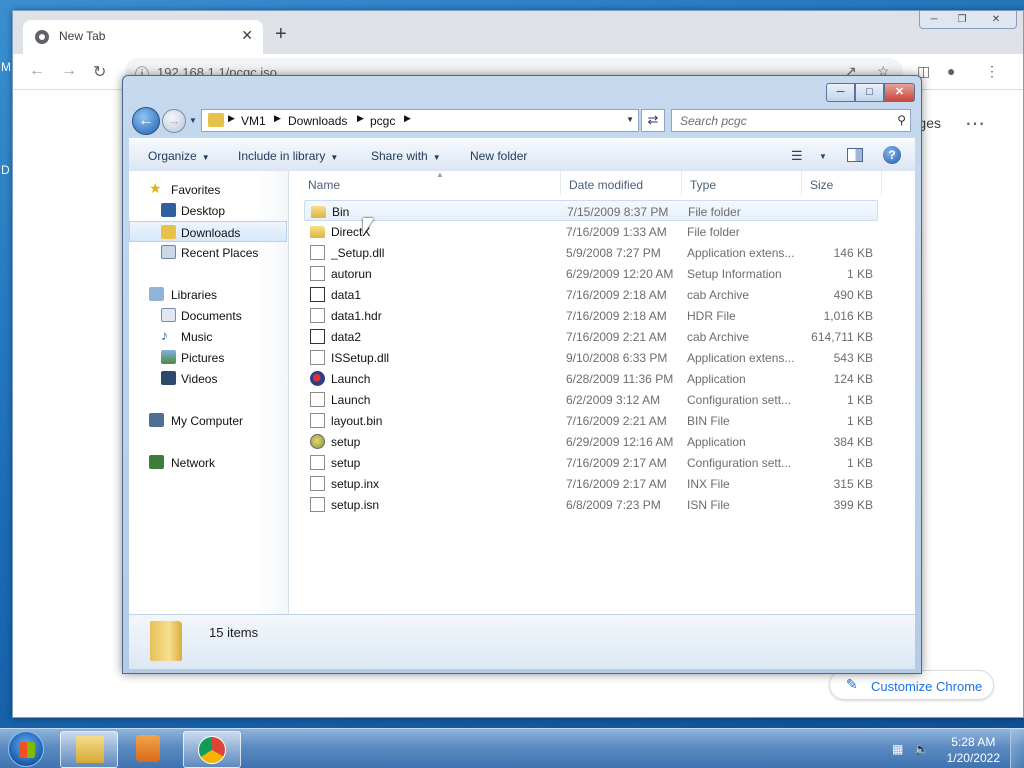 The height and width of the screenshot is (768, 1024). I want to click on customize-chrome-button: ✎ Customize Chrome, so click(911, 685).